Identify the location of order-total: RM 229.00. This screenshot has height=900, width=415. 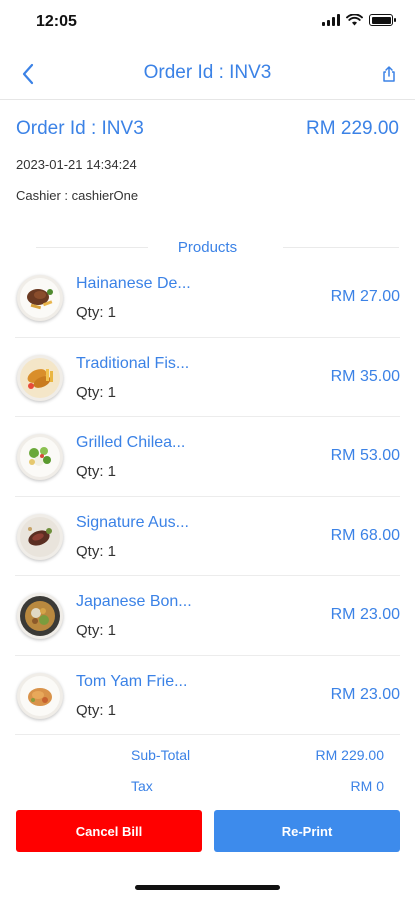
(352, 128).